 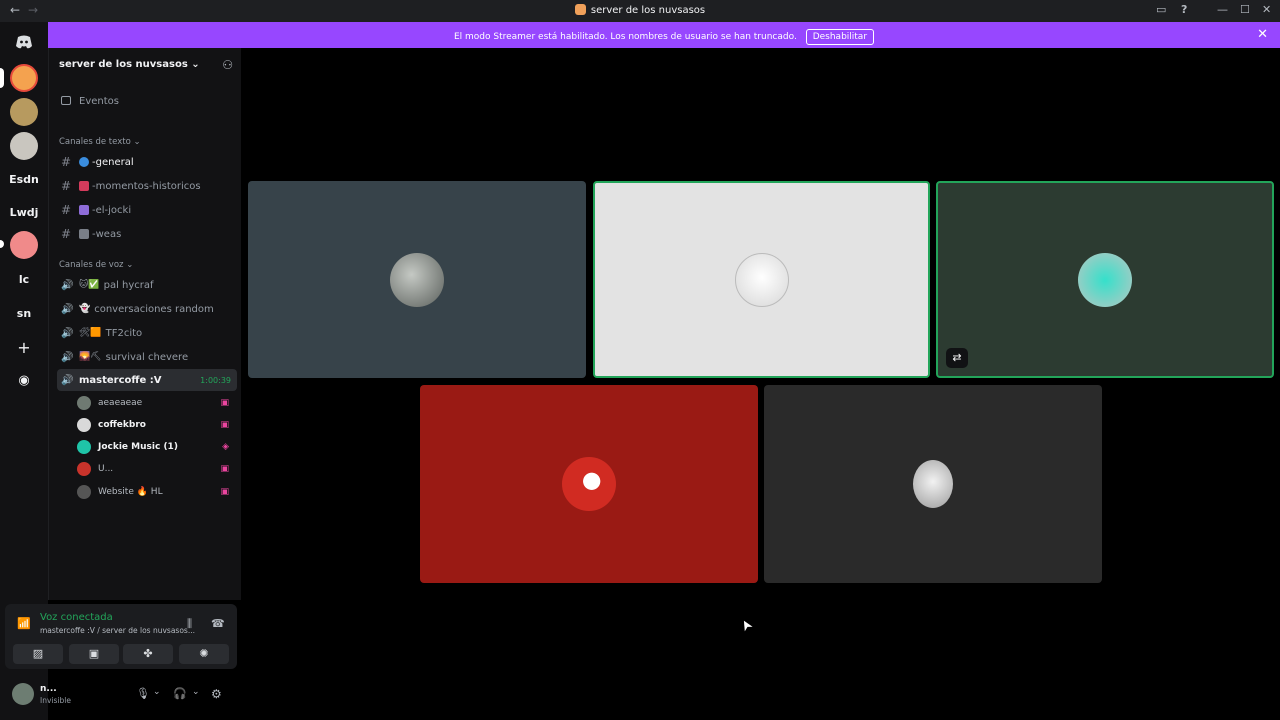 What do you see at coordinates (24, 313) in the screenshot?
I see `server-sn: sn` at bounding box center [24, 313].